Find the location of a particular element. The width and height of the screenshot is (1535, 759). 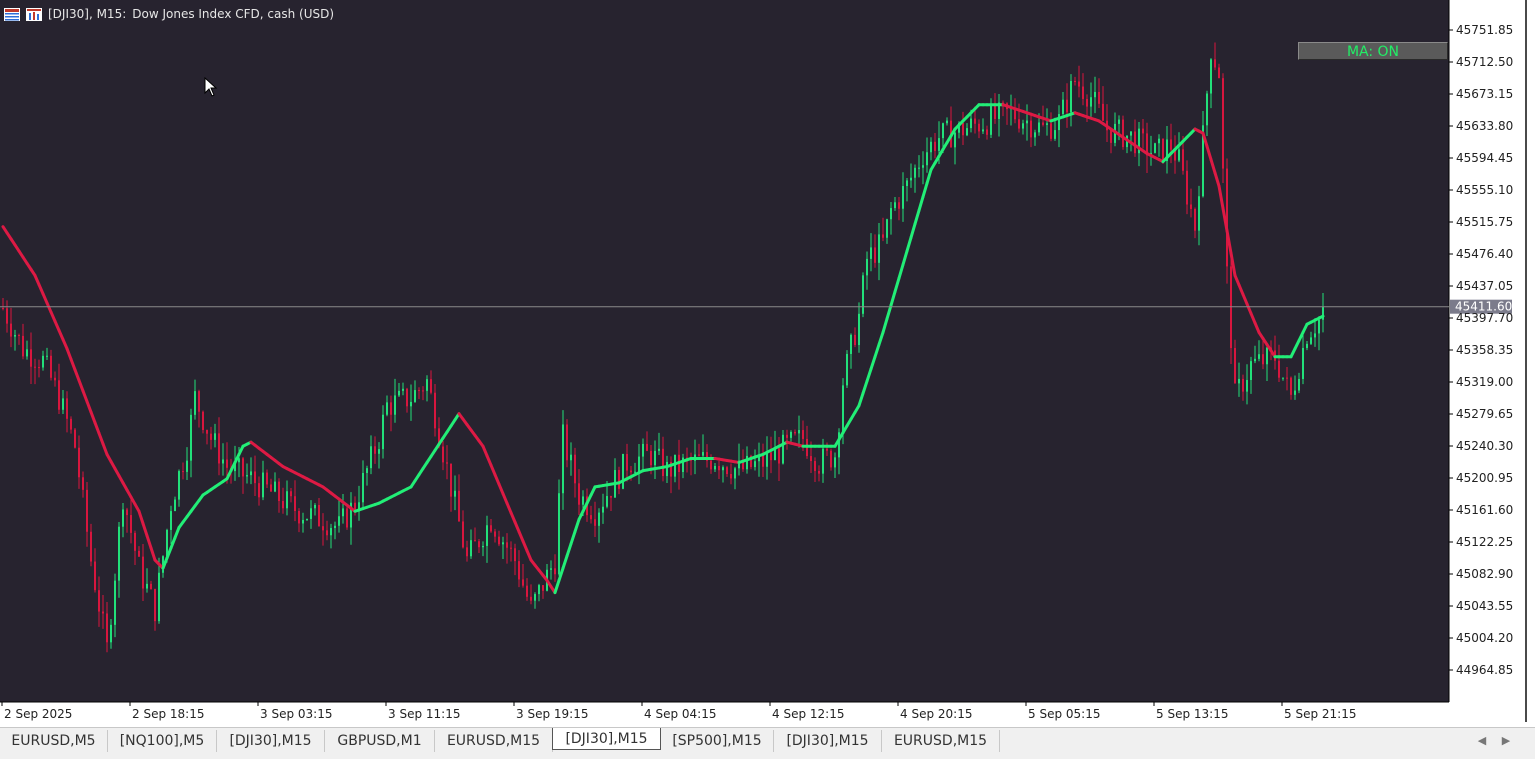

y-tick-label: 45043.55 is located at coordinates (1484, 606).